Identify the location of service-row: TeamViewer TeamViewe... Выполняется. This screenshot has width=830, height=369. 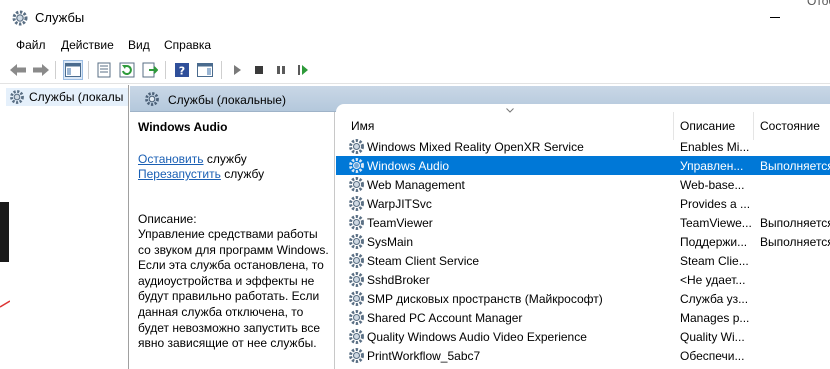
(583, 222).